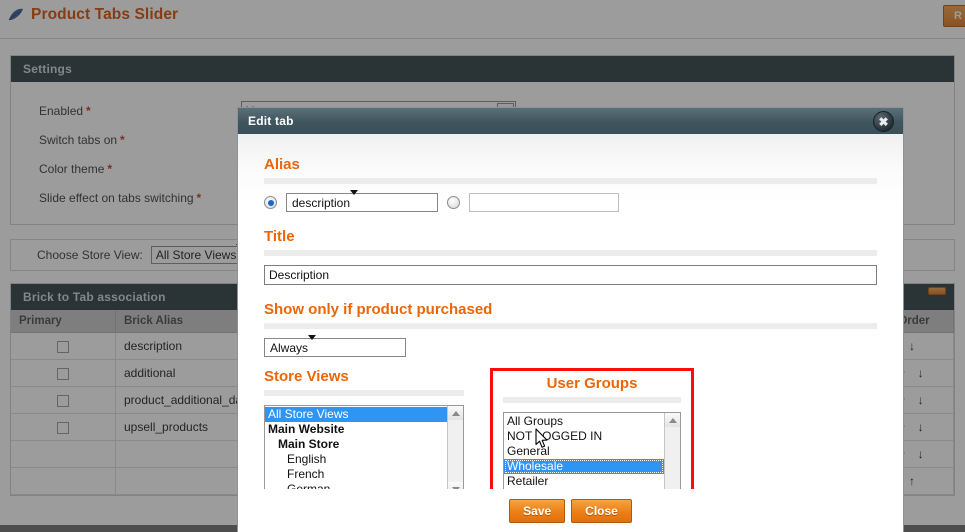 This screenshot has width=965, height=532. What do you see at coordinates (306, 376) in the screenshot?
I see `store-views-heading: Store Views` at bounding box center [306, 376].